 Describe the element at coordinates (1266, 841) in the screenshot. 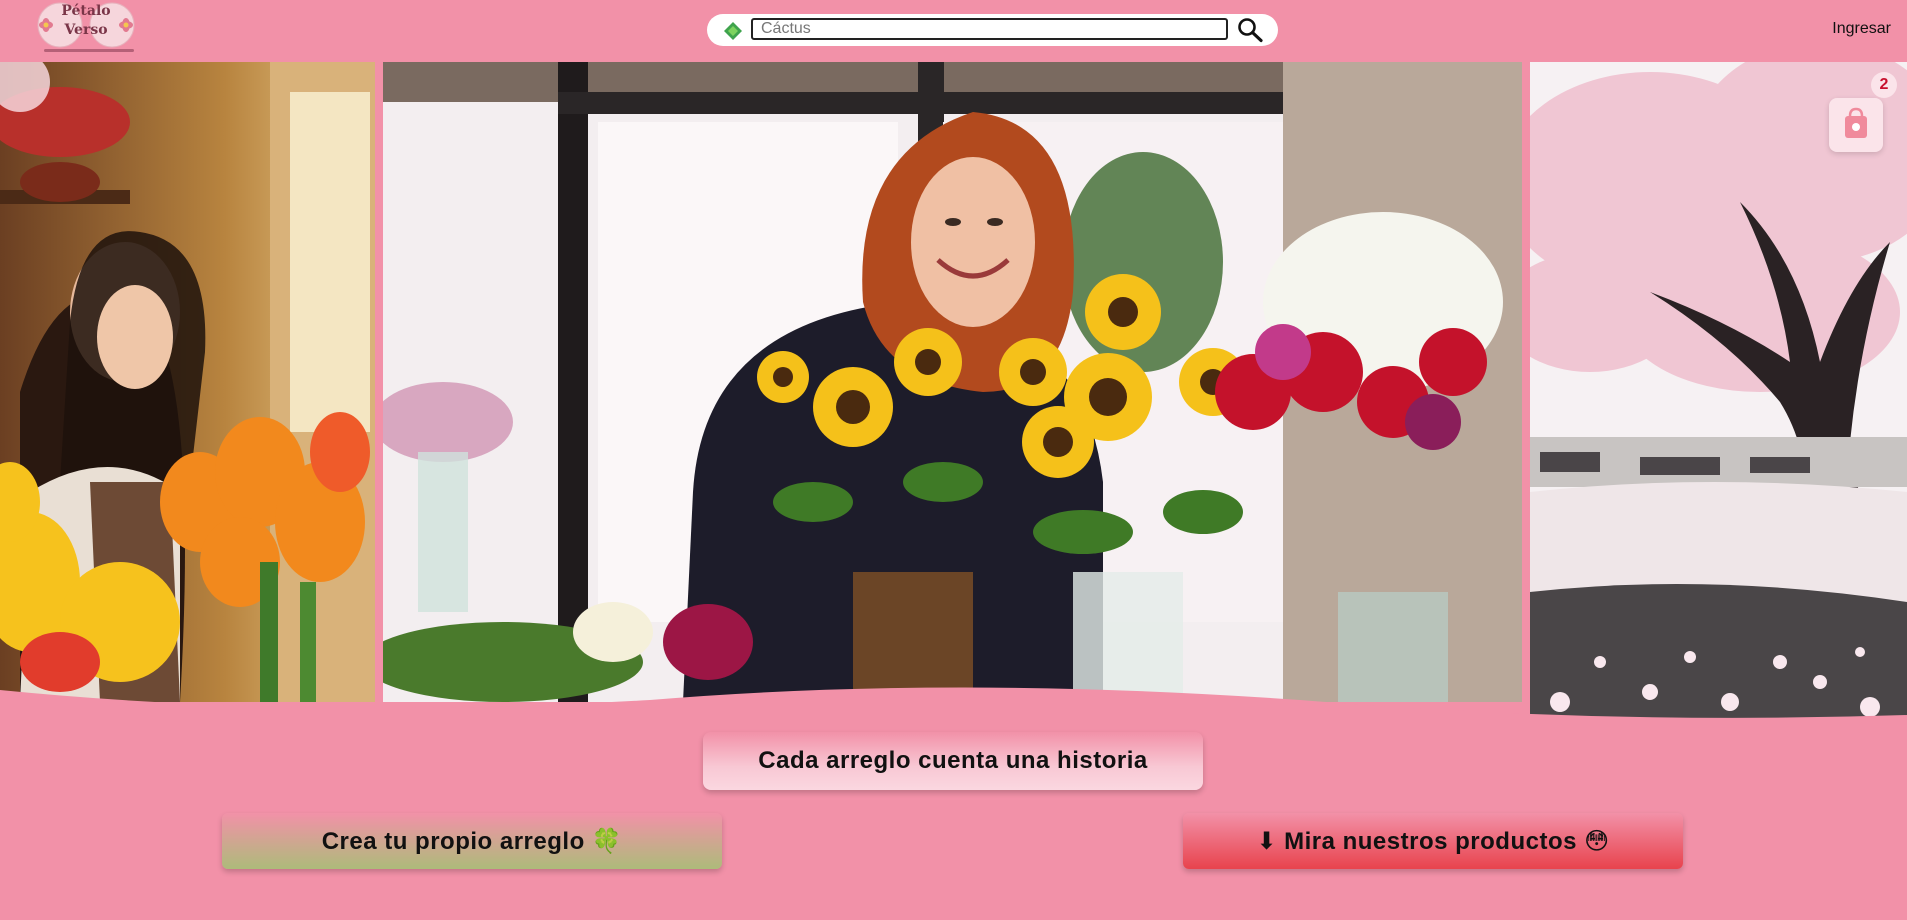

I see `arrow-down-icon: ⬇` at that location.